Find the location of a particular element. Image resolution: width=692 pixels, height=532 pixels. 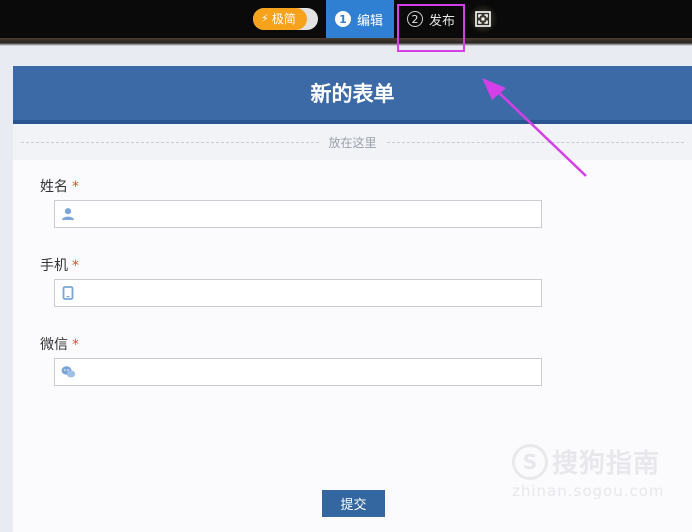

lightning-icon: ⚡ is located at coordinates (265, 18).